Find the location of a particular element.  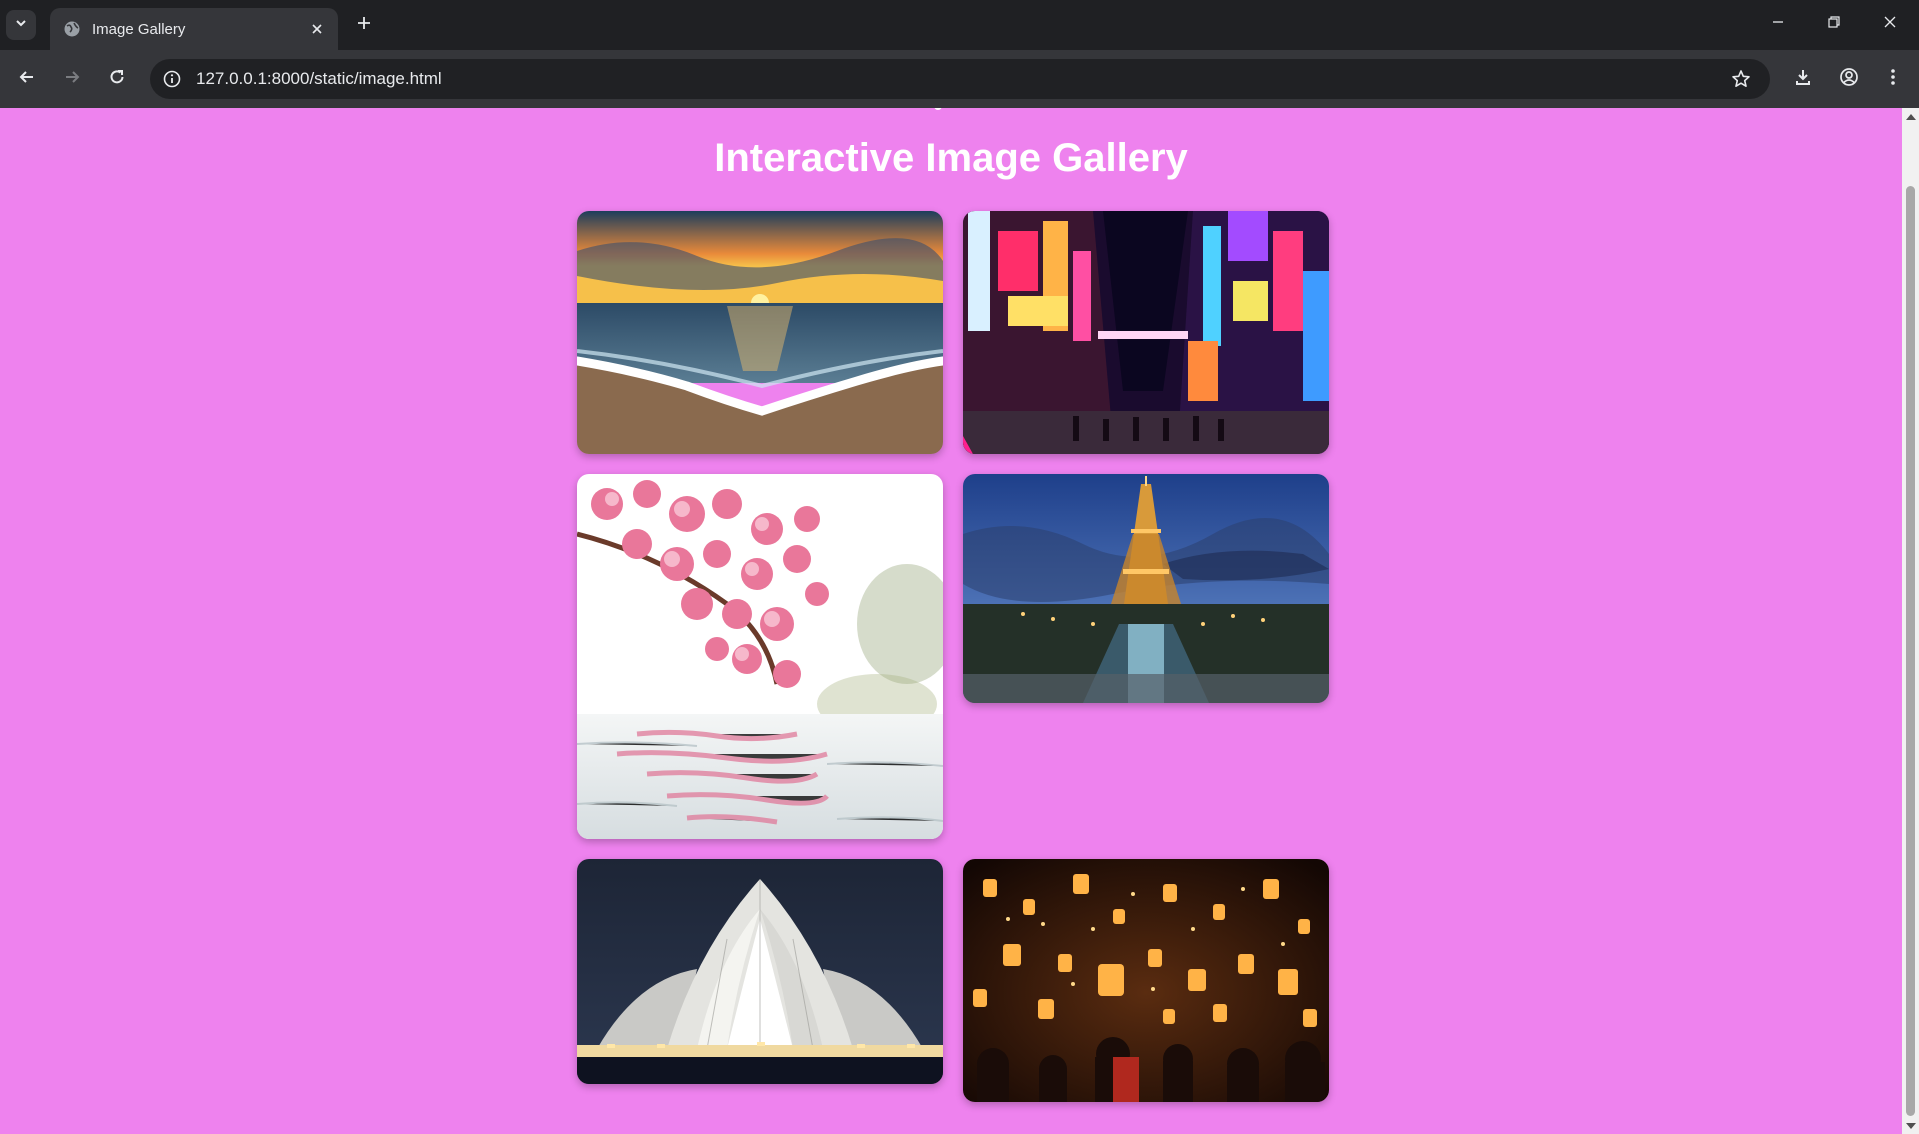

clipped-text-fragment is located at coordinates (938, 109).